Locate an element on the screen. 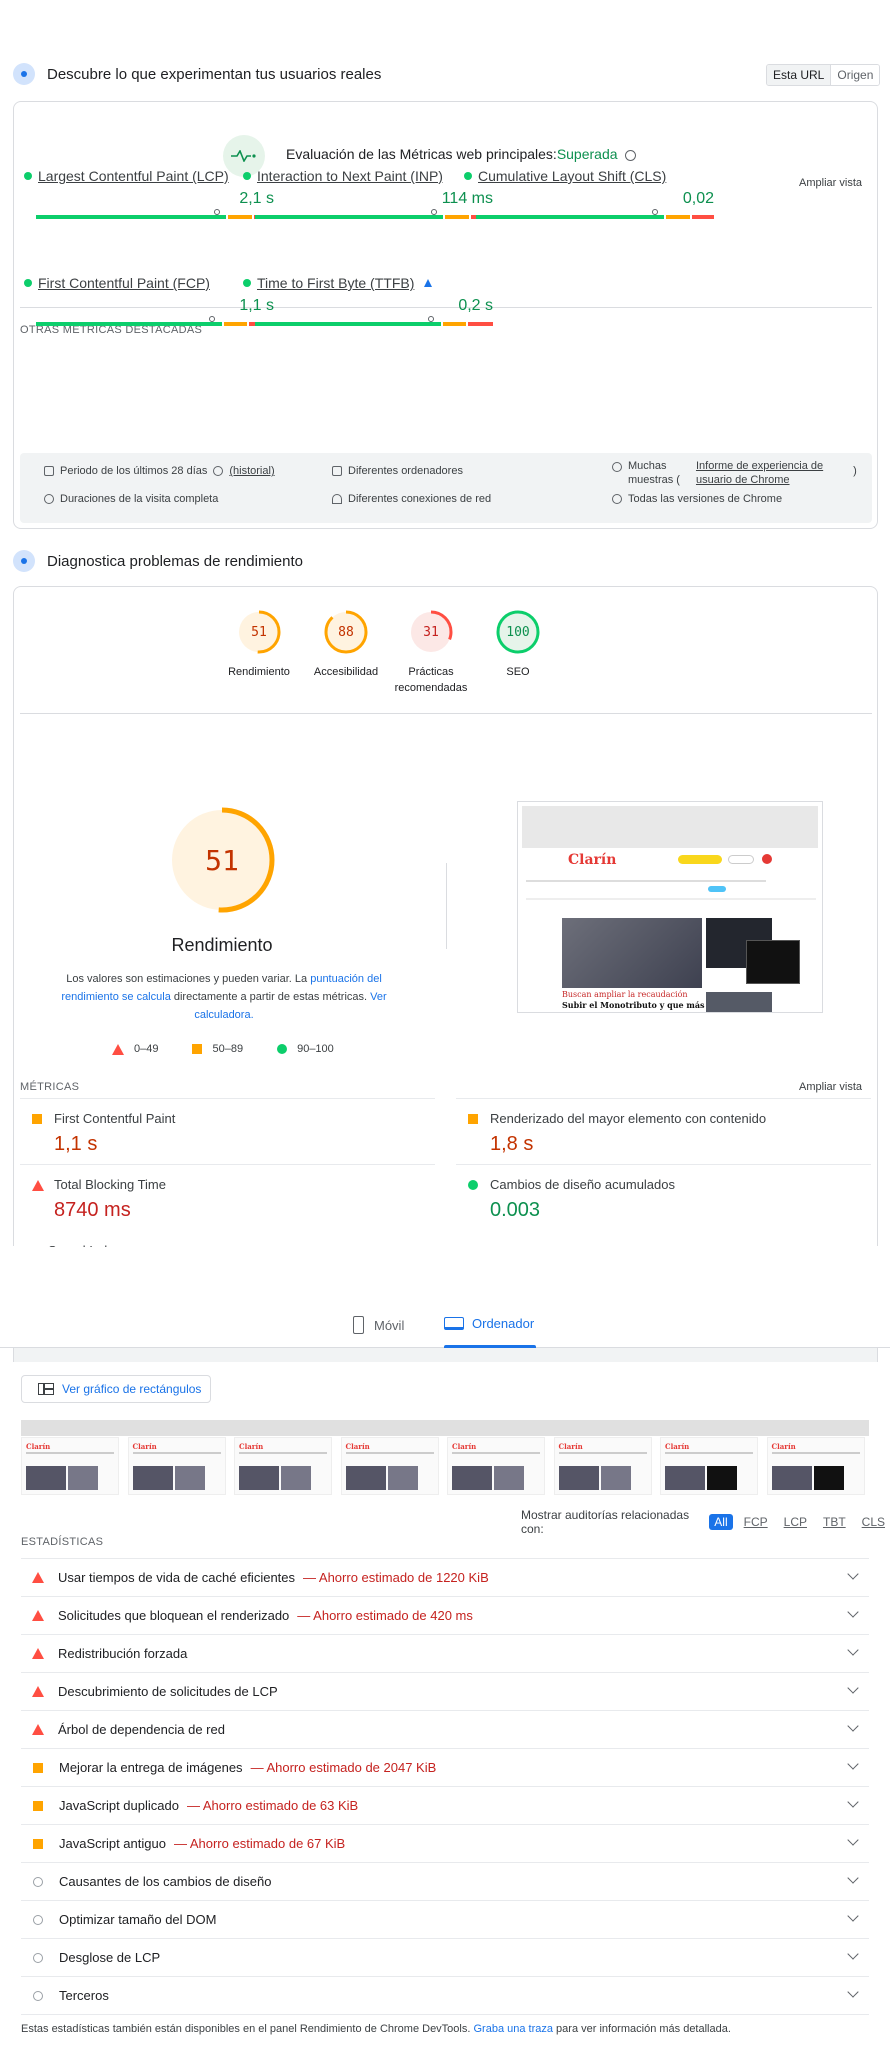 Image resolution: width=890 pixels, height=2048 pixels. metric-link: Largest Contentful Paint (LCP) is located at coordinates (133, 176).